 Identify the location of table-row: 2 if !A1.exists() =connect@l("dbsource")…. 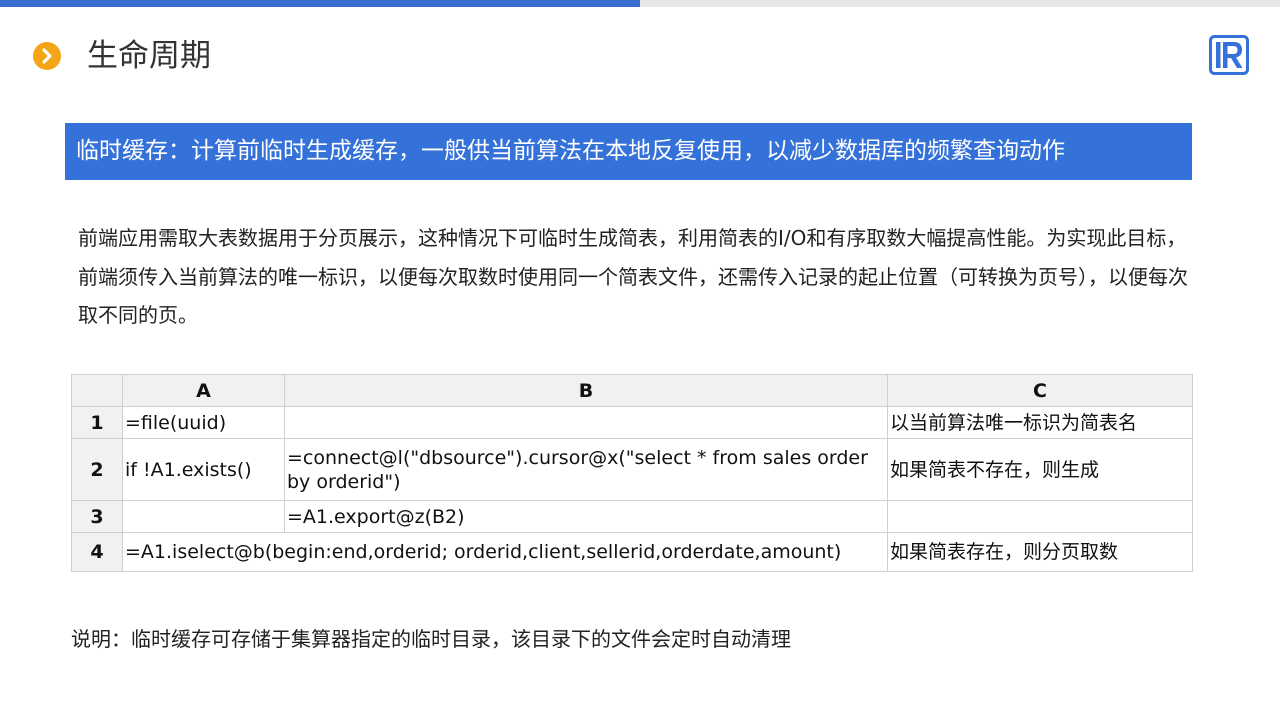
(632, 469).